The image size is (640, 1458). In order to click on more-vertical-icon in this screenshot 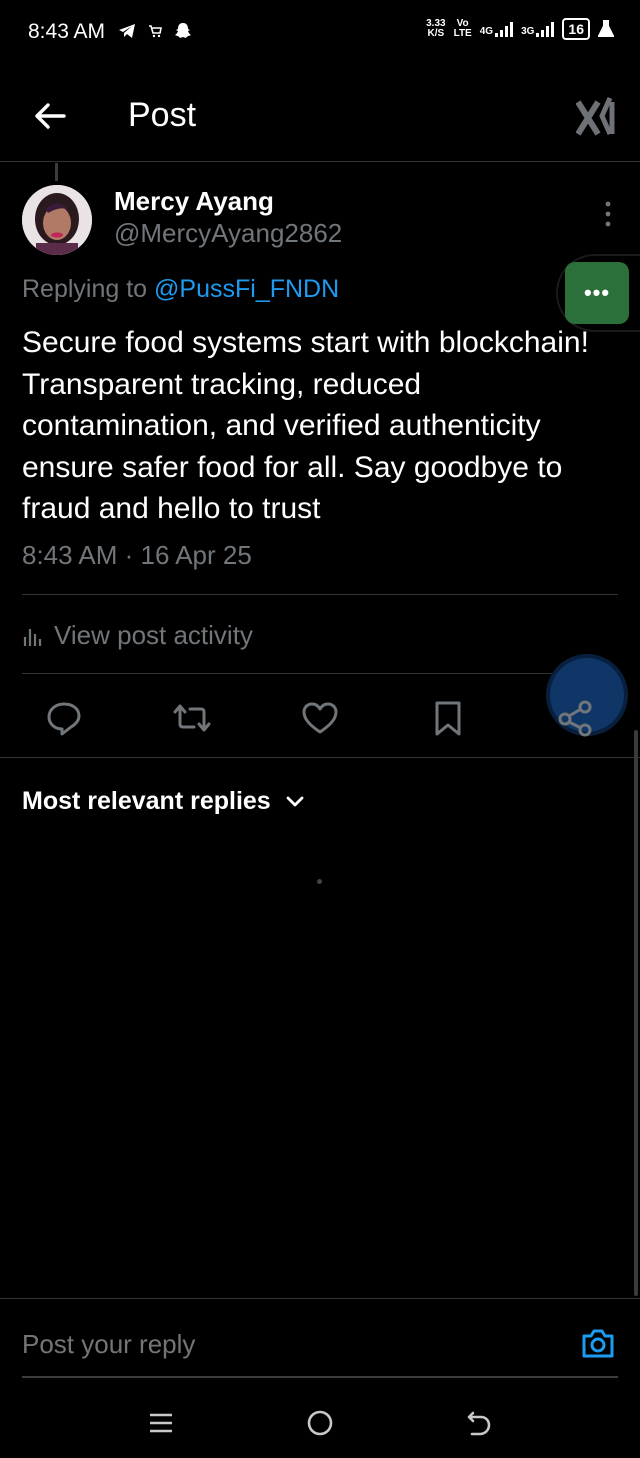, I will do `click(608, 214)`.